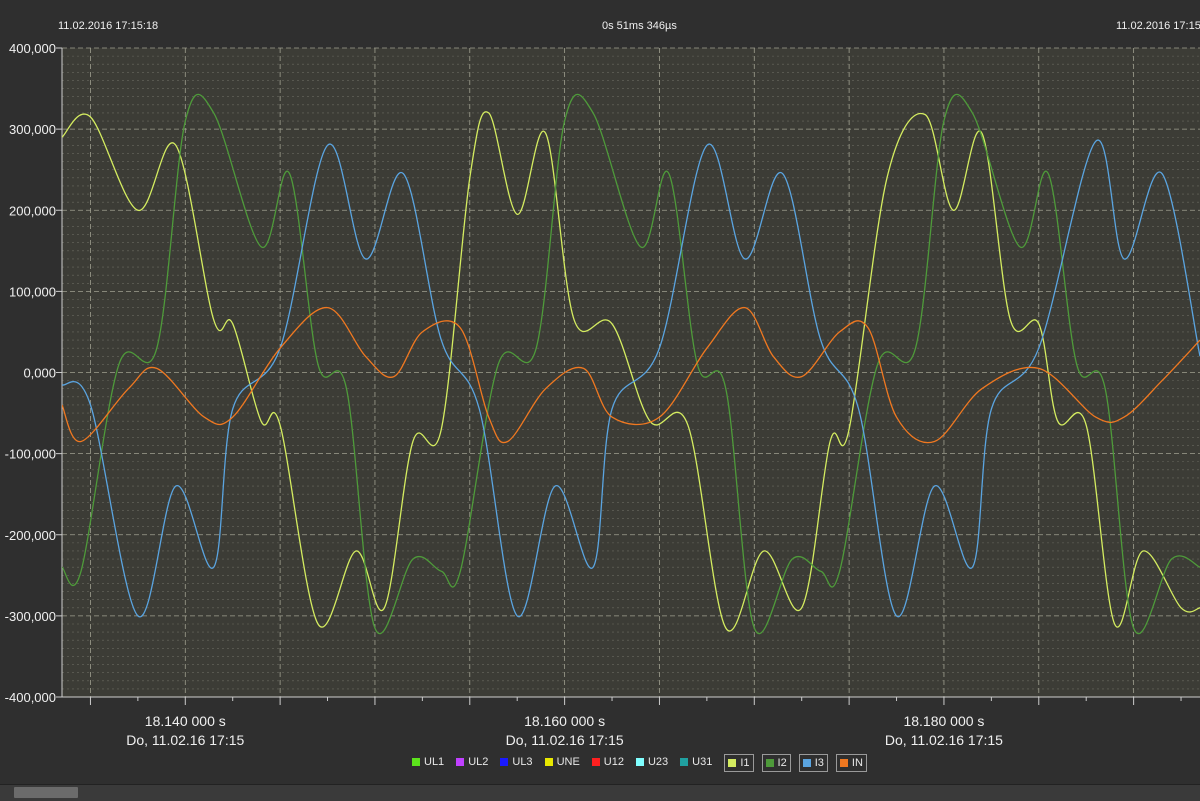  What do you see at coordinates (434, 762) in the screenshot?
I see `legend-label: UL1` at bounding box center [434, 762].